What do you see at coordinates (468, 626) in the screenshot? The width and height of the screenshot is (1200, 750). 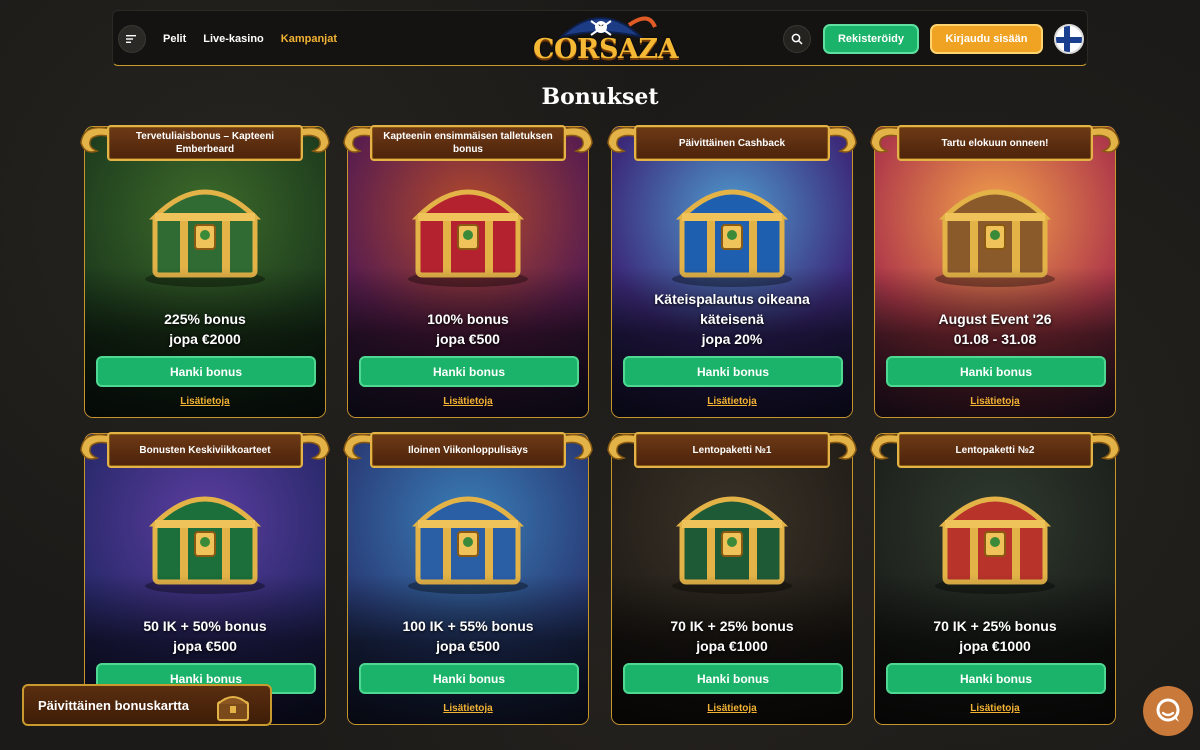 I see `card-offer-text: 100 IK + 55% bonus` at bounding box center [468, 626].